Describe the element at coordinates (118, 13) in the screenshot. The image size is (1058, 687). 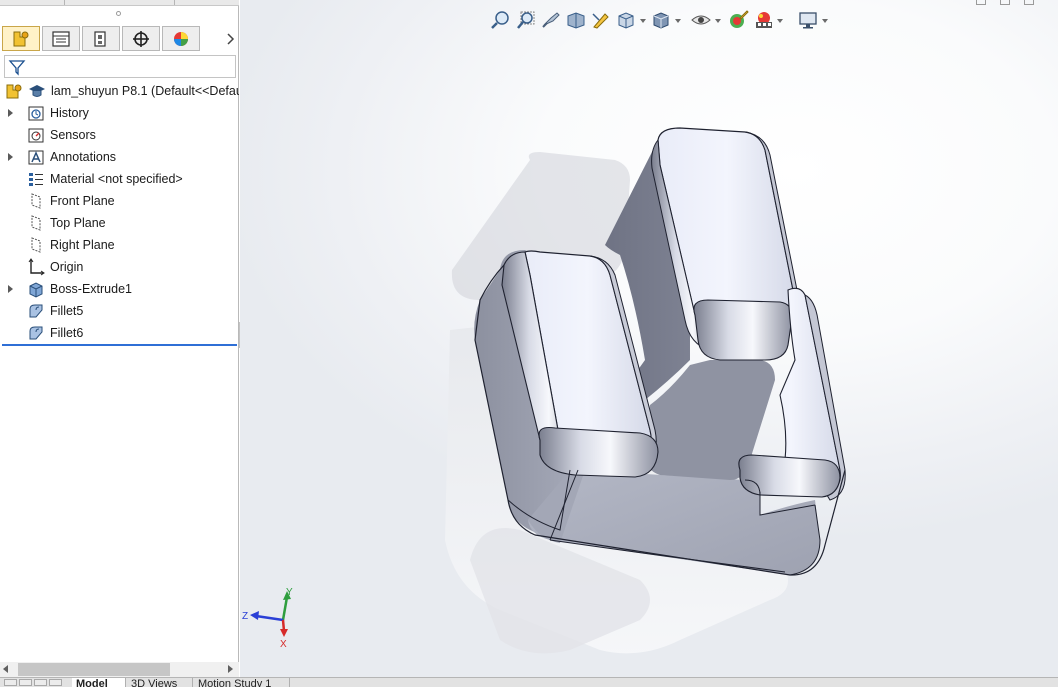
I see `panel-splitter-handle` at that location.